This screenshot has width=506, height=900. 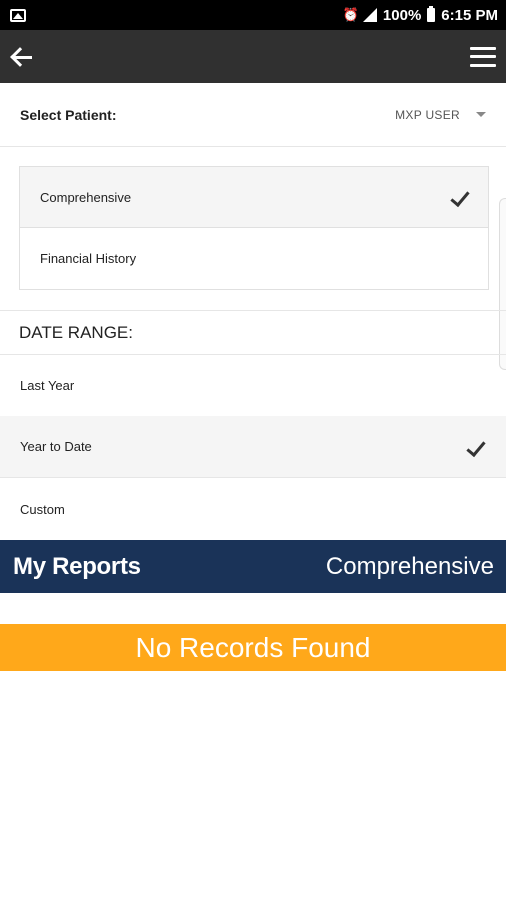 What do you see at coordinates (369, 15) in the screenshot?
I see `signal-icon` at bounding box center [369, 15].